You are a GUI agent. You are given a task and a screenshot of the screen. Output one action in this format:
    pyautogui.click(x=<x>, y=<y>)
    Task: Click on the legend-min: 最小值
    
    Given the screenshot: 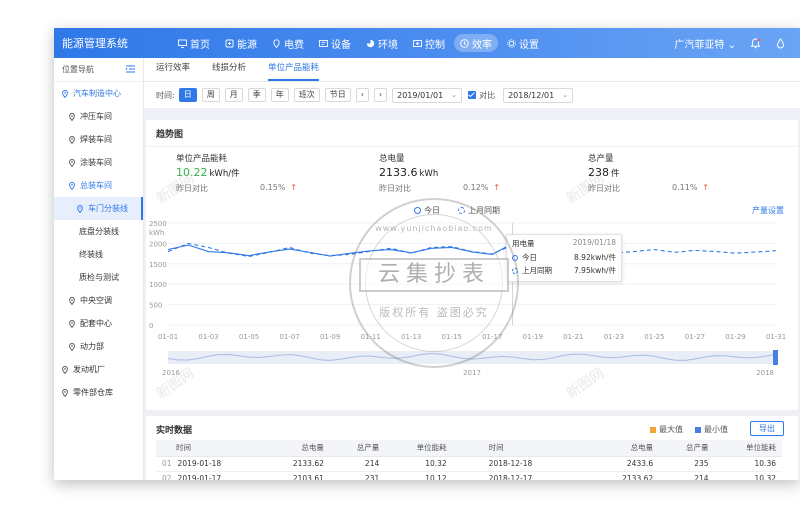 What is the action you would take?
    pyautogui.click(x=711, y=429)
    